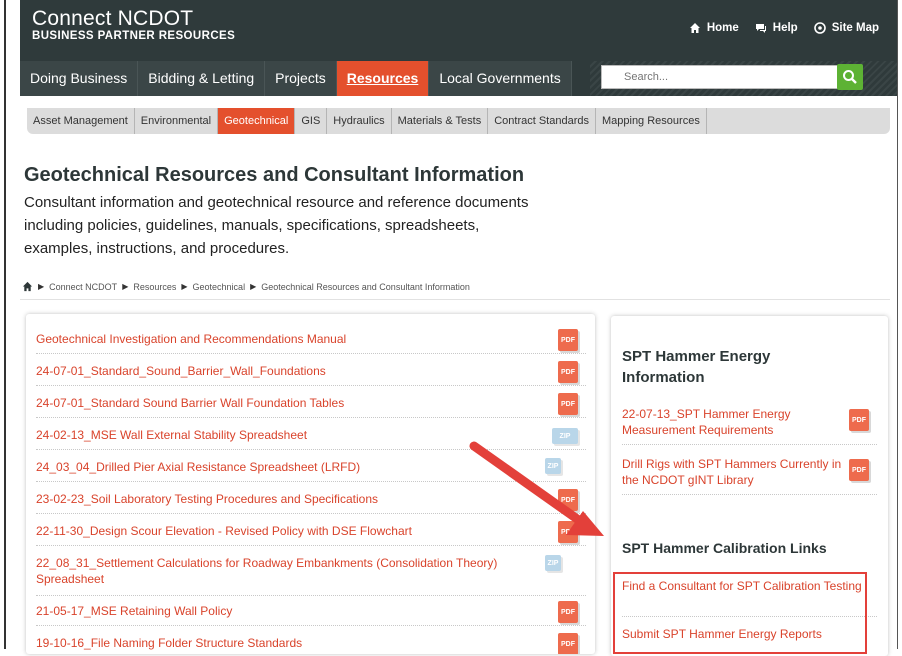  I want to click on sitemap-icon, so click(819, 28).